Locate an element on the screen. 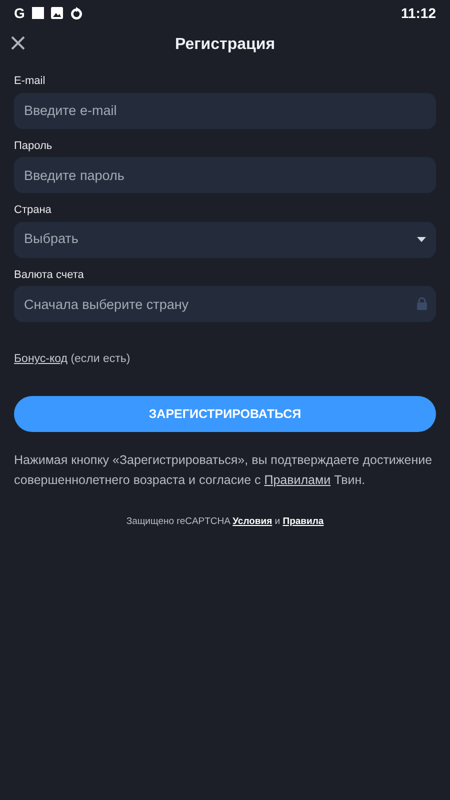  rules-link: Правилами is located at coordinates (297, 480).